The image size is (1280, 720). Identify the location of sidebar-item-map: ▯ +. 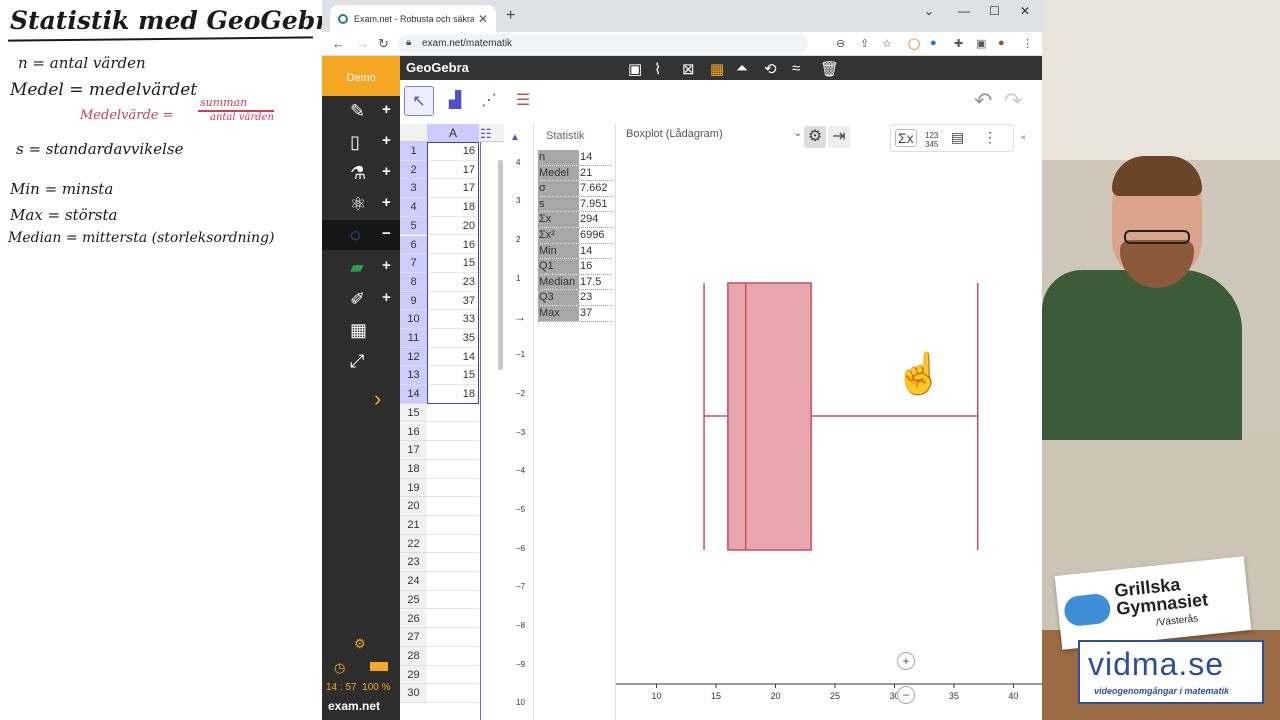
(361, 142).